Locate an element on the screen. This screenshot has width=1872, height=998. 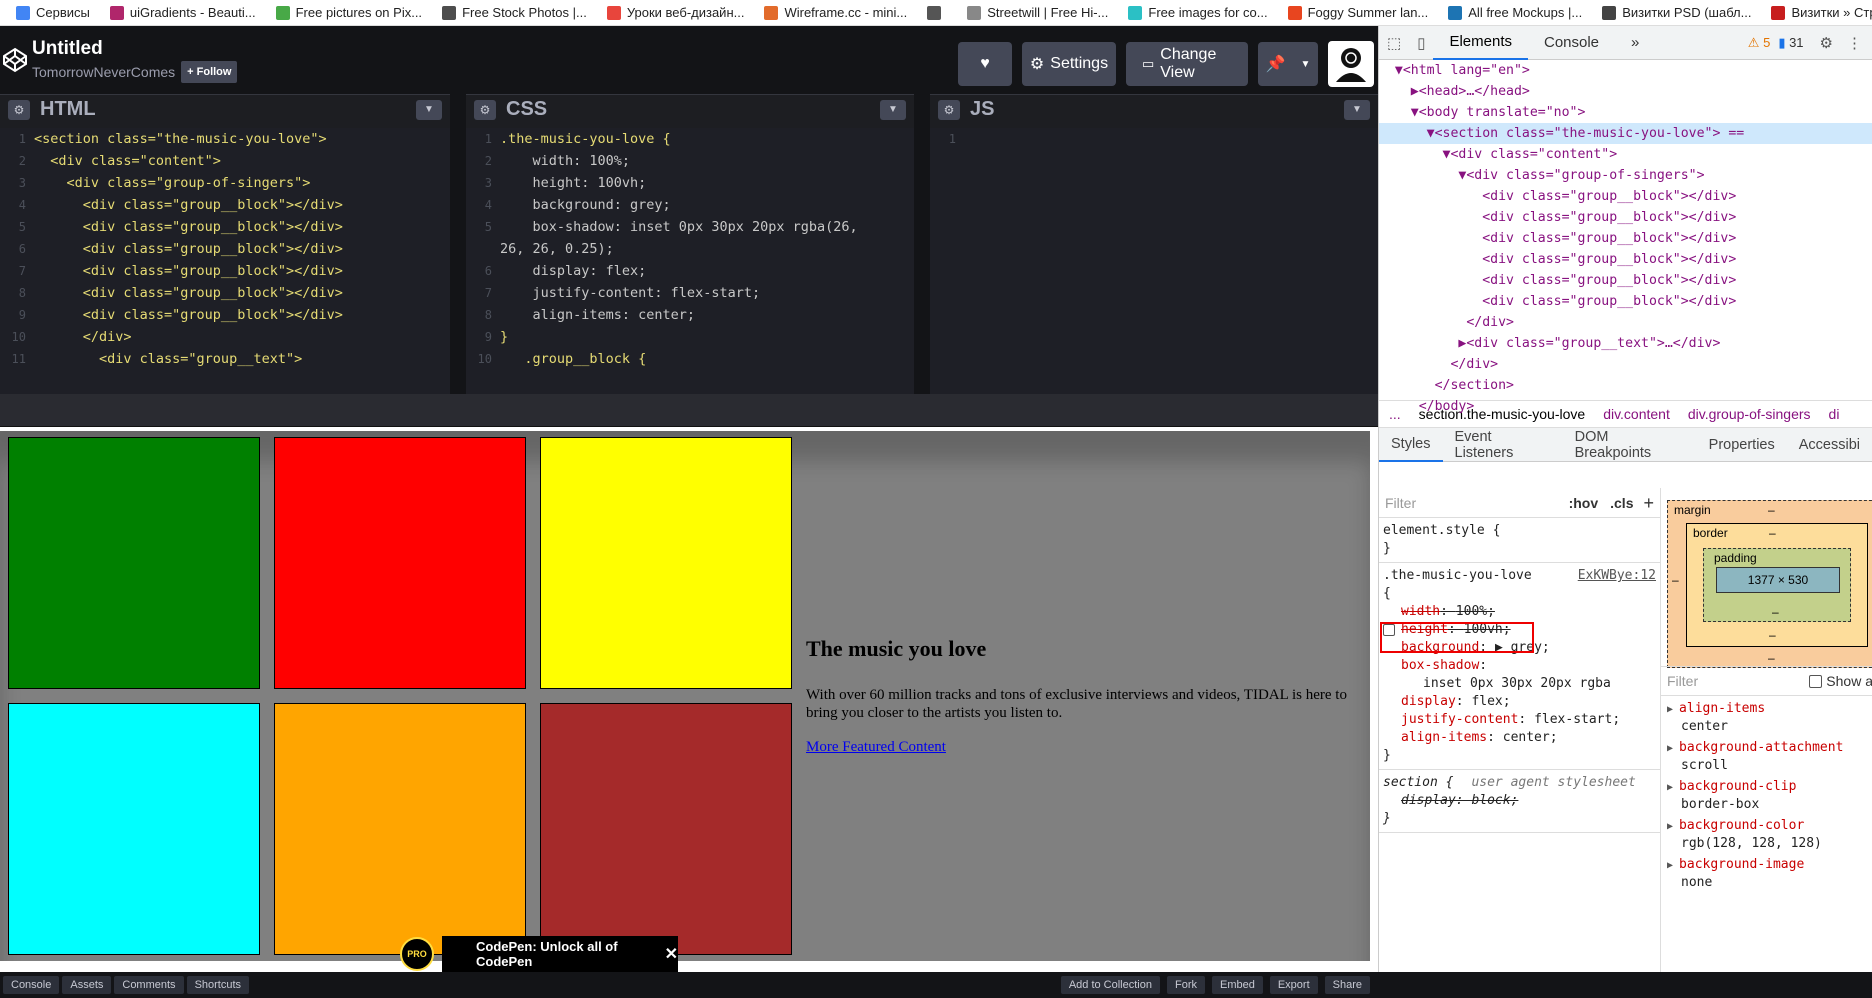
css-declaration: inset 0px 30px 20px rgba is located at coordinates (1519, 684).